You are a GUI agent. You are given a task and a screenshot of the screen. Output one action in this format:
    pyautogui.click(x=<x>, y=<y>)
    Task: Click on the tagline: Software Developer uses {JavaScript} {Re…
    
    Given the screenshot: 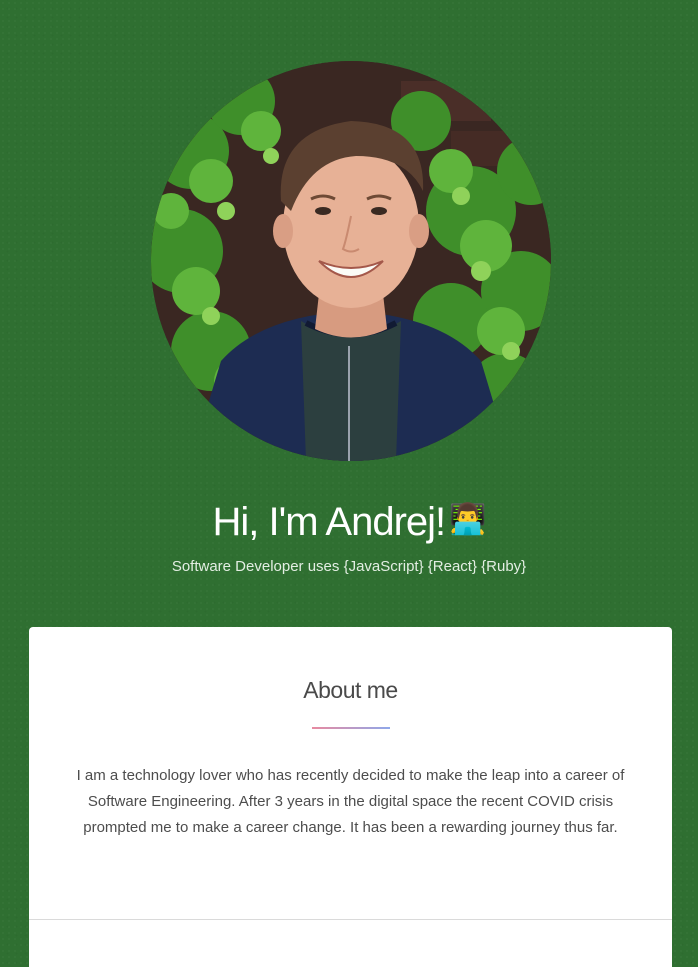 What is the action you would take?
    pyautogui.click(x=349, y=566)
    